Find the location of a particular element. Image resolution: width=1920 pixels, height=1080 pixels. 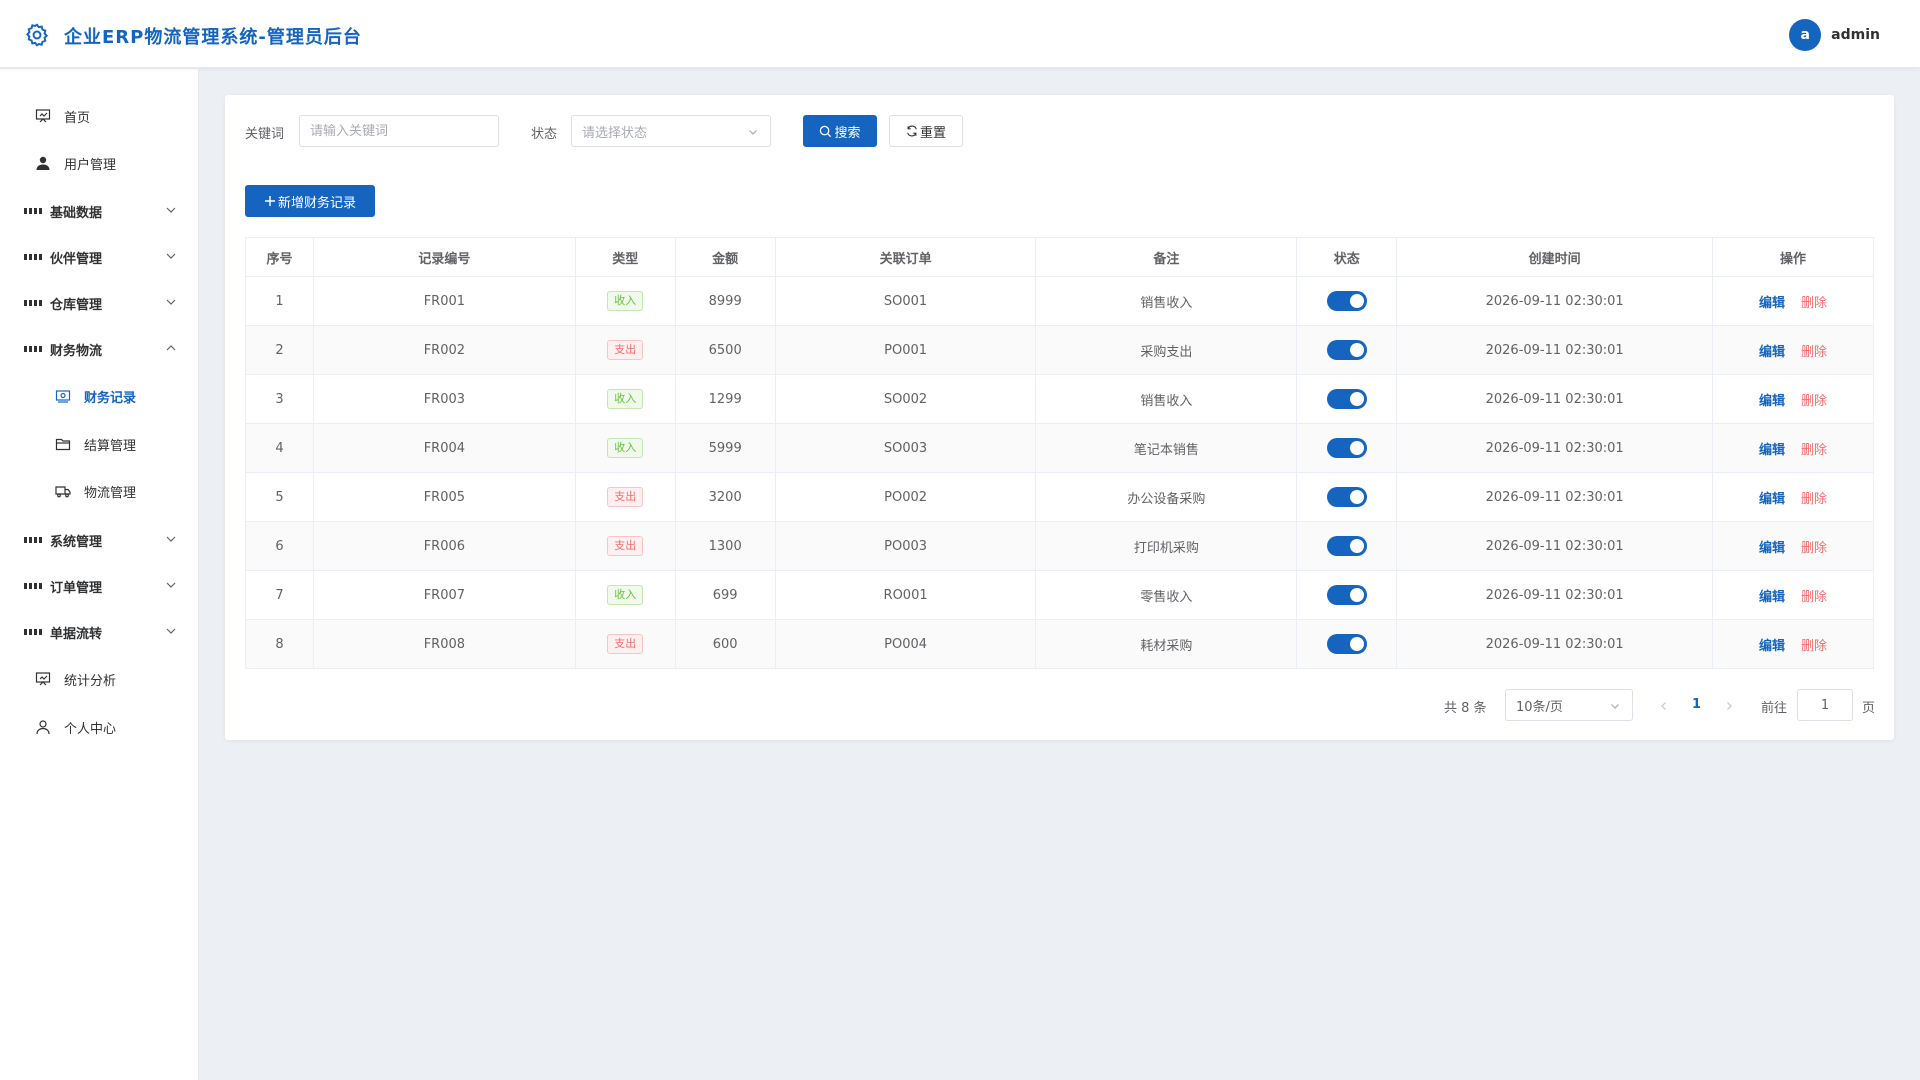

type-tag: 支出 is located at coordinates (625, 546).